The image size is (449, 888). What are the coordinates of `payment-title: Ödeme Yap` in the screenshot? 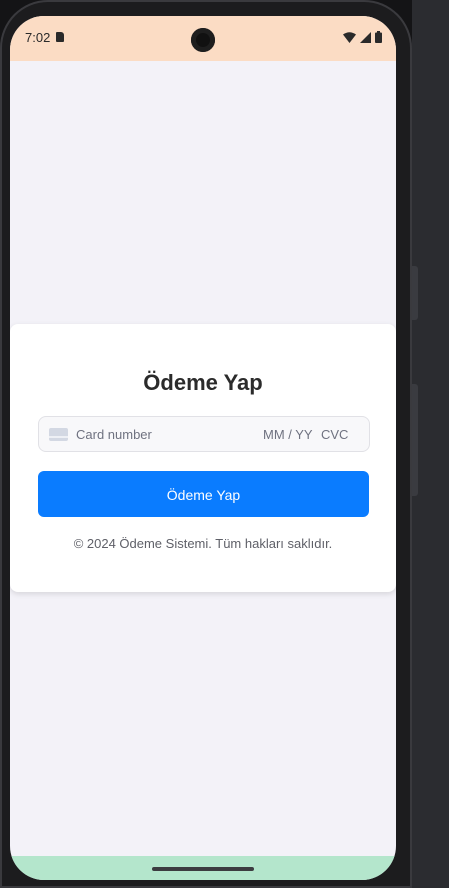 It's located at (203, 382).